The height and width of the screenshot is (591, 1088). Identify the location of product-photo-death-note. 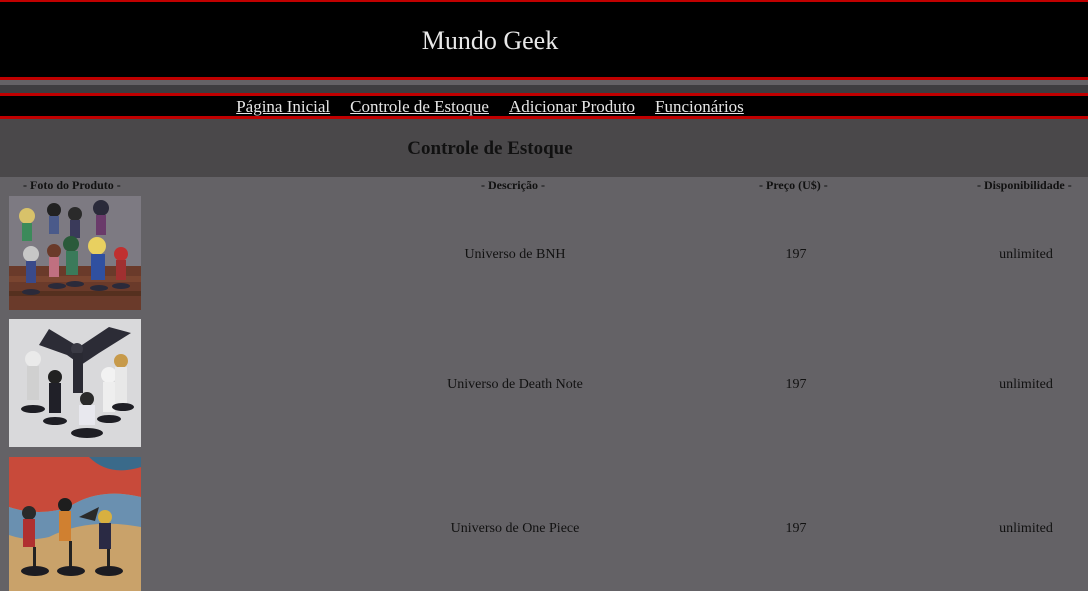
(75, 383).